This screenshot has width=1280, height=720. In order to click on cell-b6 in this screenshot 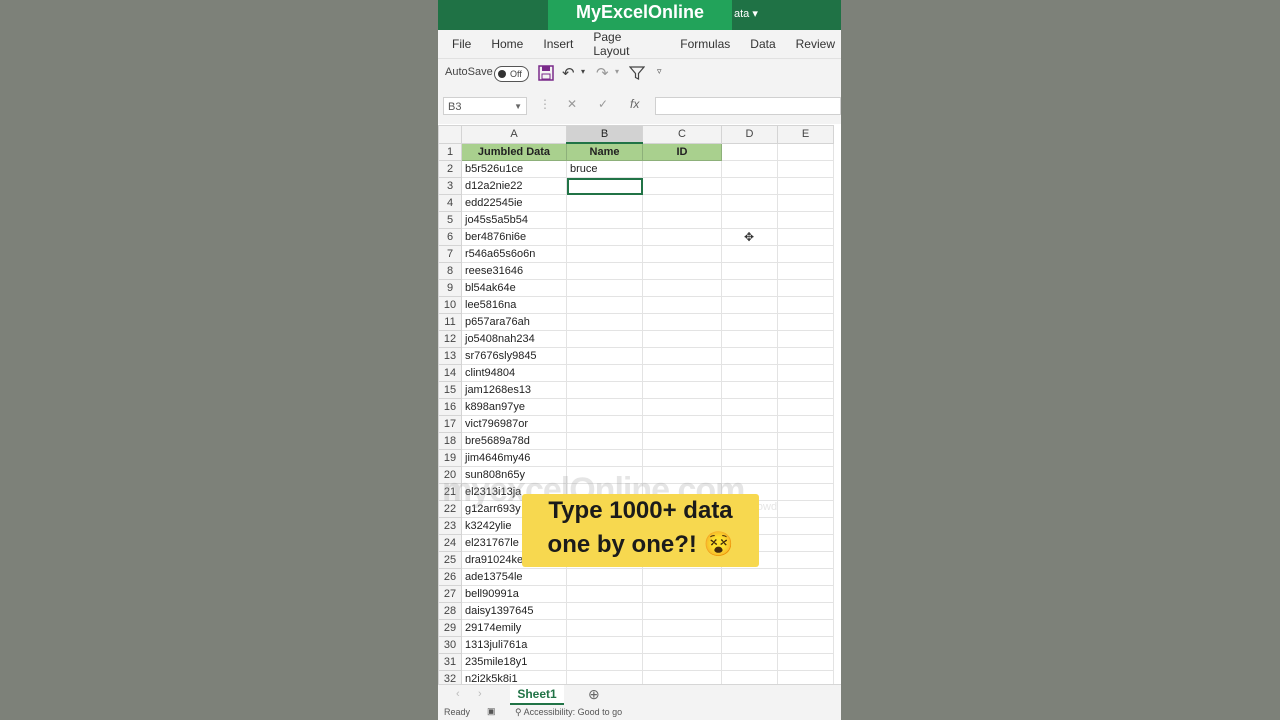, I will do `click(604, 237)`.